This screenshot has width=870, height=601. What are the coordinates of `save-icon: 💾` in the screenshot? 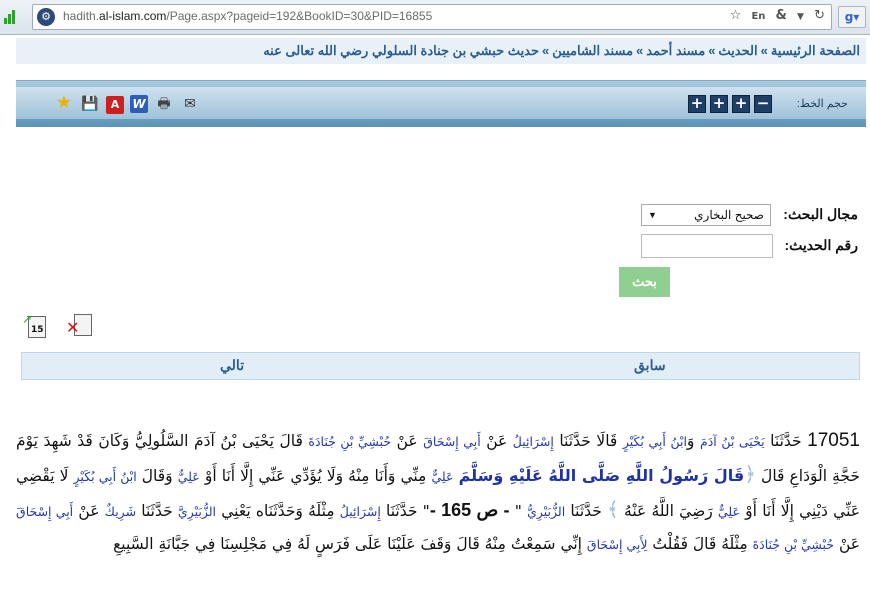 It's located at (90, 104).